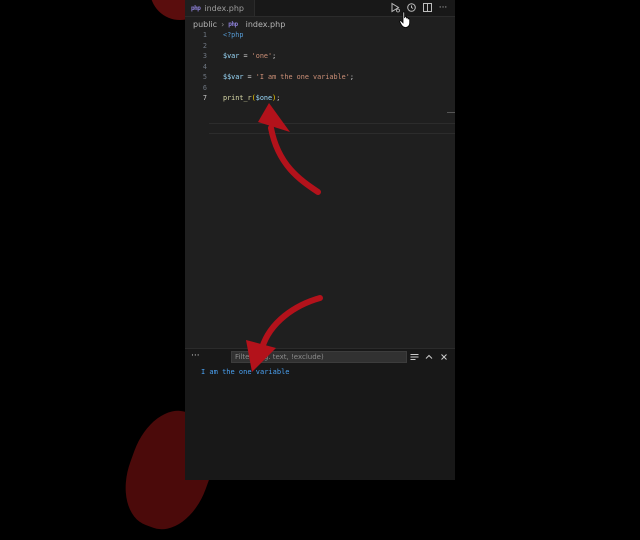 This screenshot has height=540, width=640. I want to click on tab-label: index.php, so click(224, 8).